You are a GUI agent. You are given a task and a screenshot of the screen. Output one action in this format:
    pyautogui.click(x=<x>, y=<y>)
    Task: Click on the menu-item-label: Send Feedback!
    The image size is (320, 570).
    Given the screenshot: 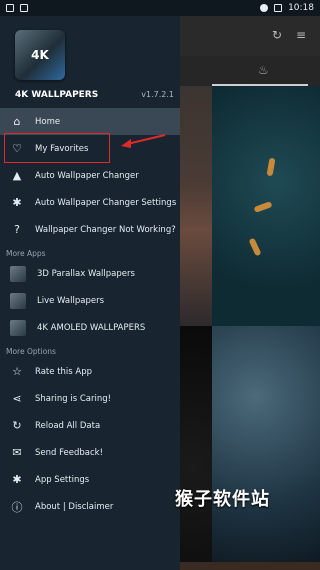 What is the action you would take?
    pyautogui.click(x=69, y=452)
    